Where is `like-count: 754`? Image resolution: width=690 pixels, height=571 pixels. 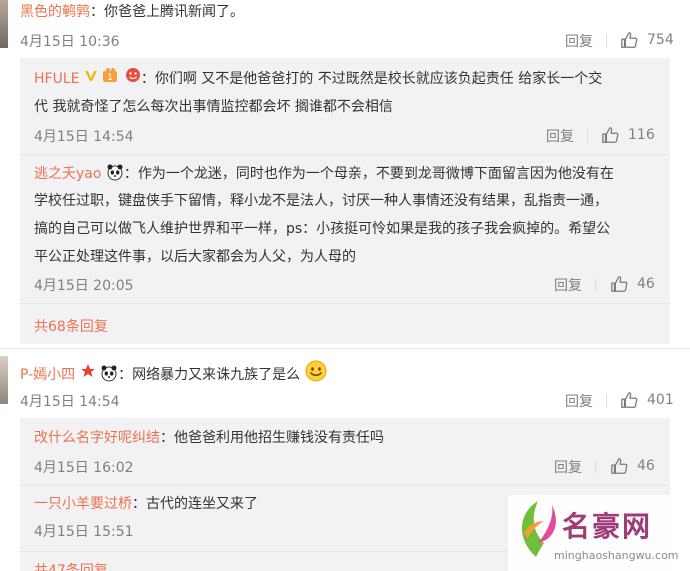 like-count: 754 is located at coordinates (660, 40).